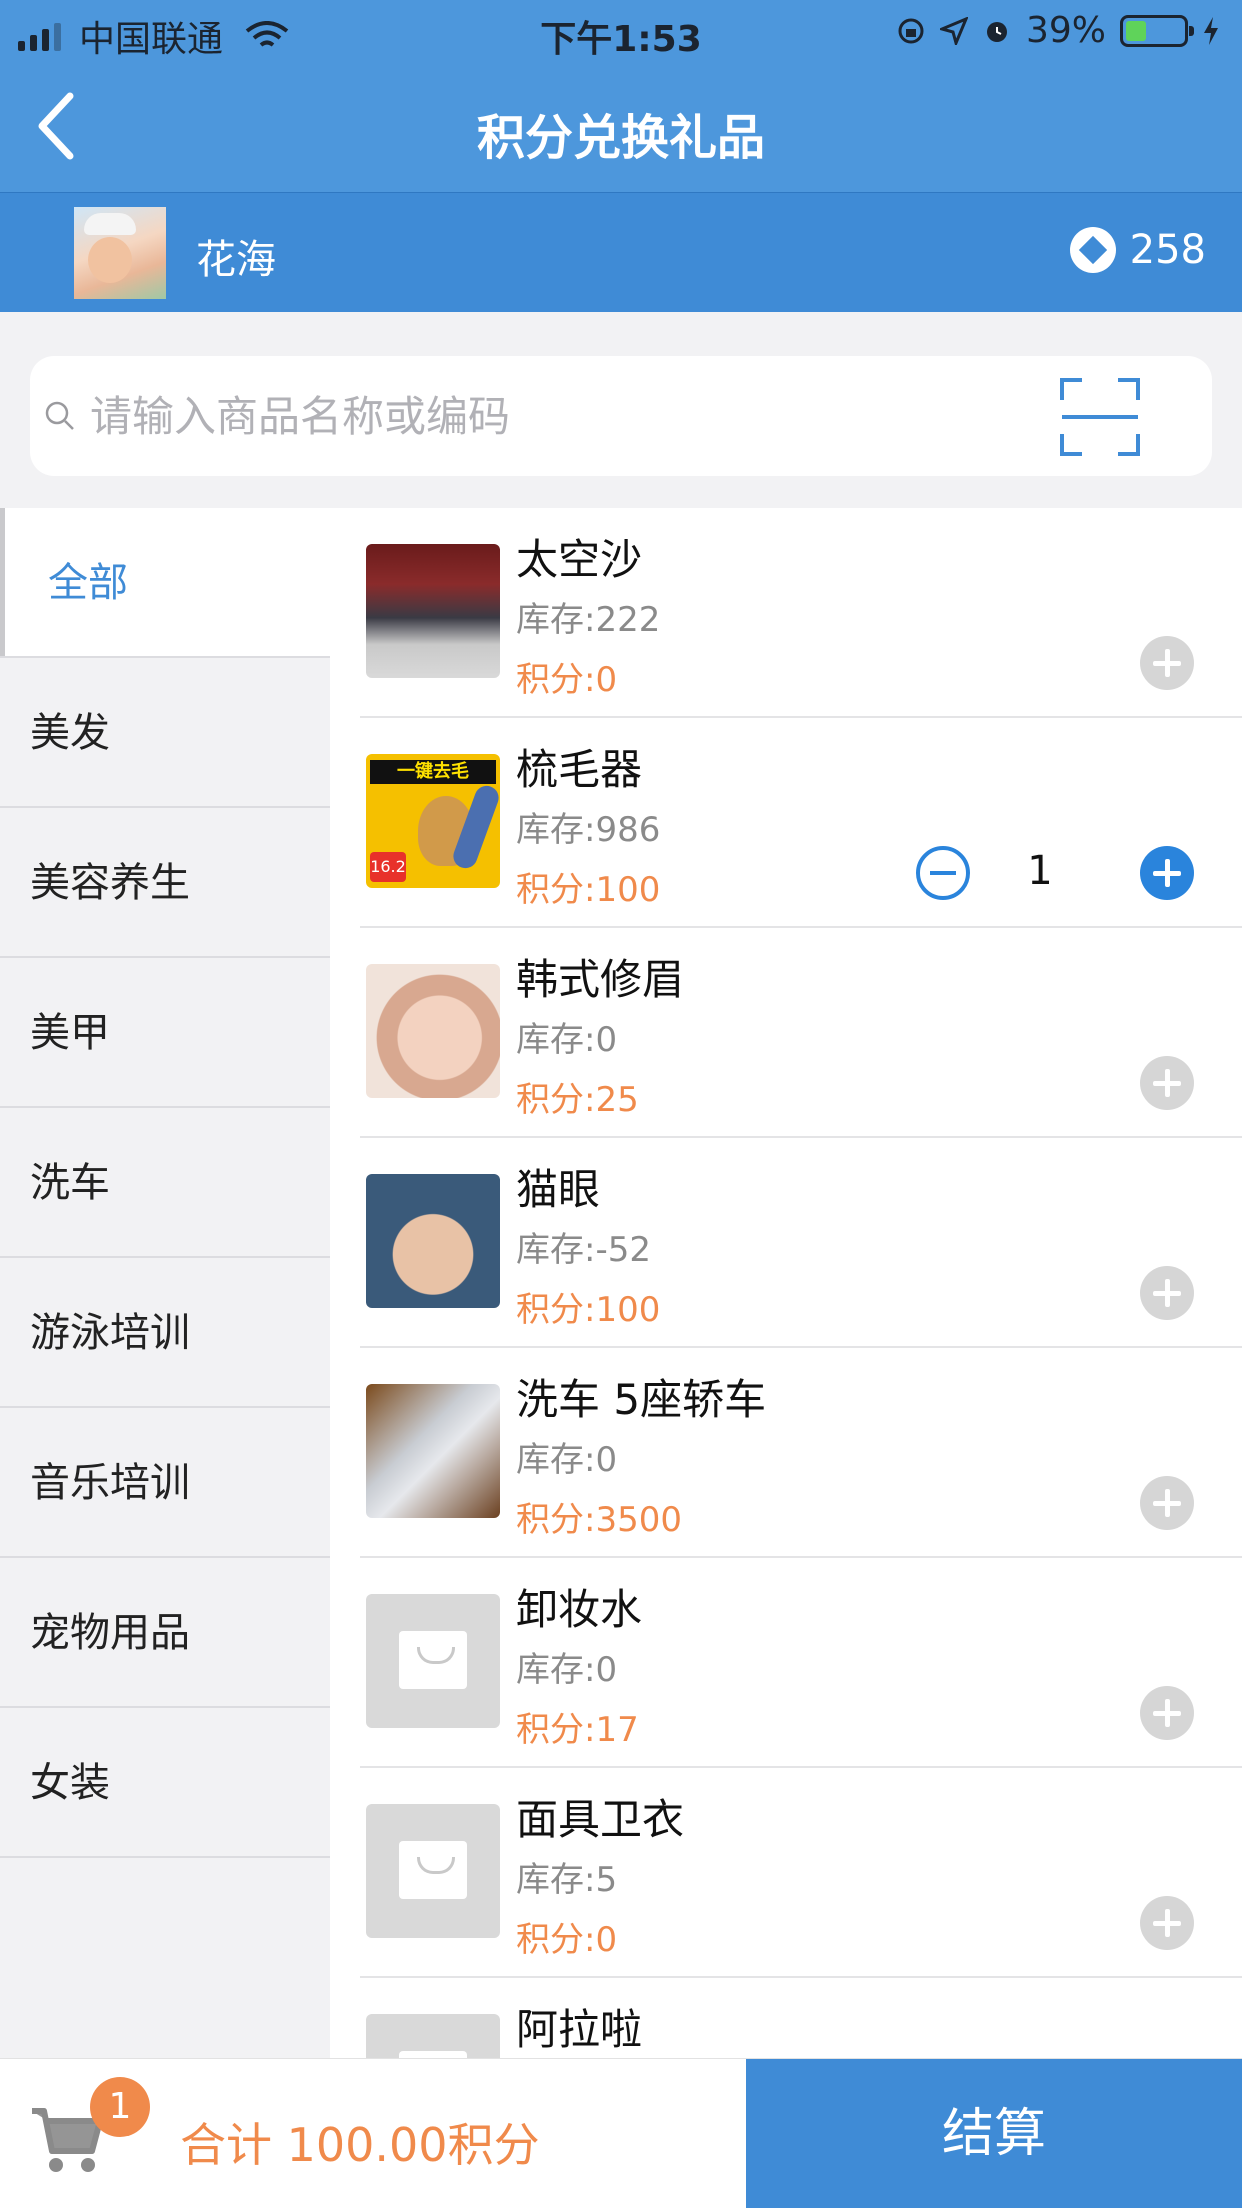 The height and width of the screenshot is (2208, 1242). Describe the element at coordinates (1065, 30) in the screenshot. I see `battery-percent: 39%` at that location.